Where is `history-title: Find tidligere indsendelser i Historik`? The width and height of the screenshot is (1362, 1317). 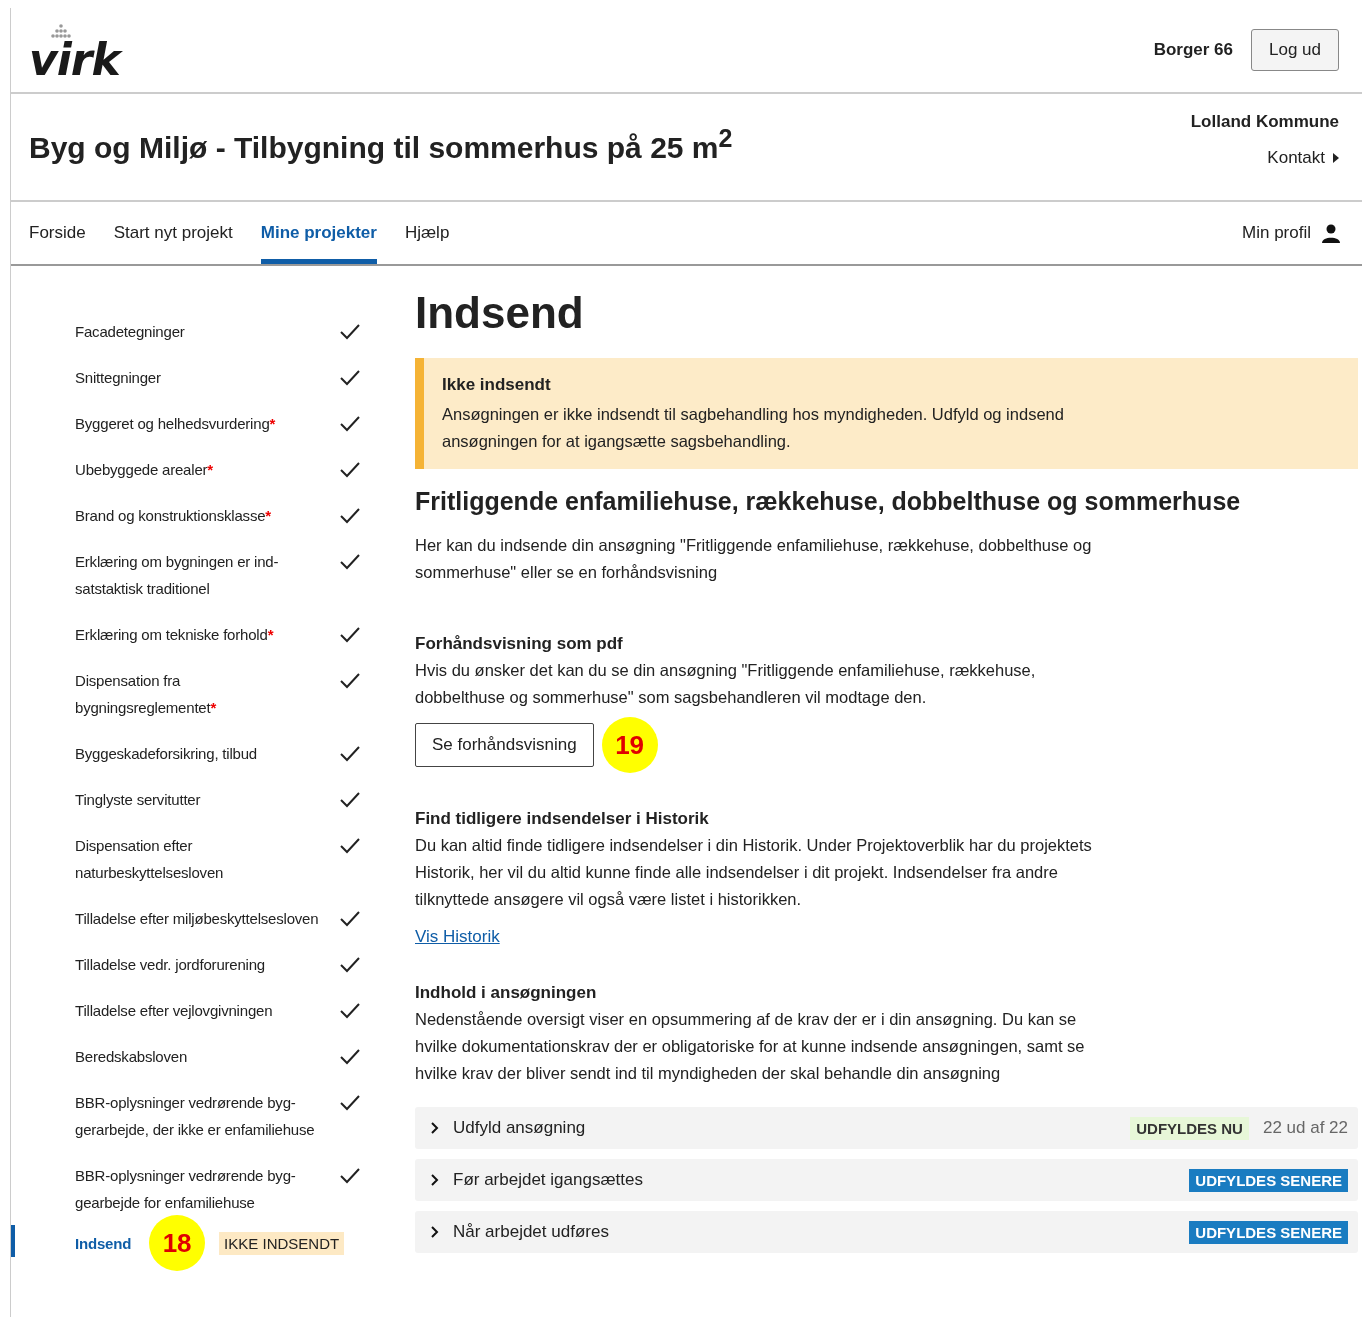
history-title: Find tidligere indsendelser i Historik is located at coordinates (562, 819).